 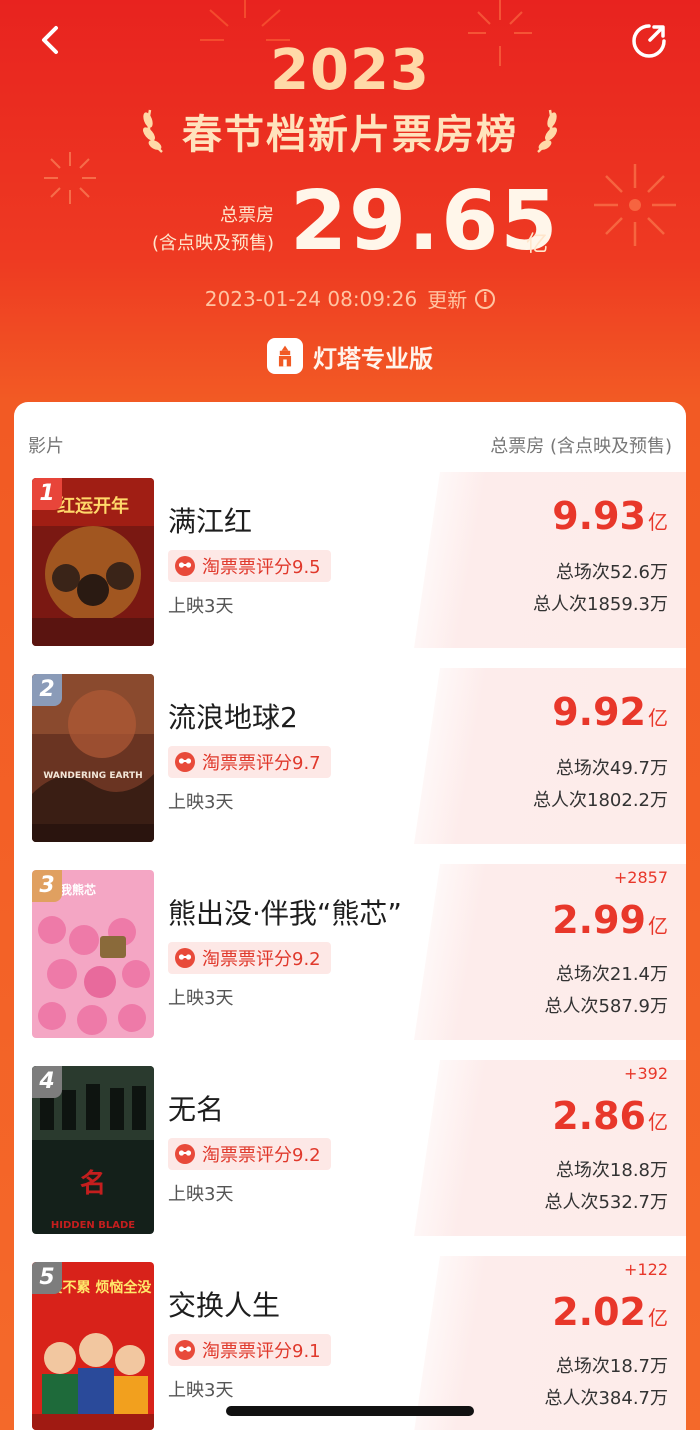 I want to click on total-admissions: 总人次384.7万, so click(x=606, y=1398).